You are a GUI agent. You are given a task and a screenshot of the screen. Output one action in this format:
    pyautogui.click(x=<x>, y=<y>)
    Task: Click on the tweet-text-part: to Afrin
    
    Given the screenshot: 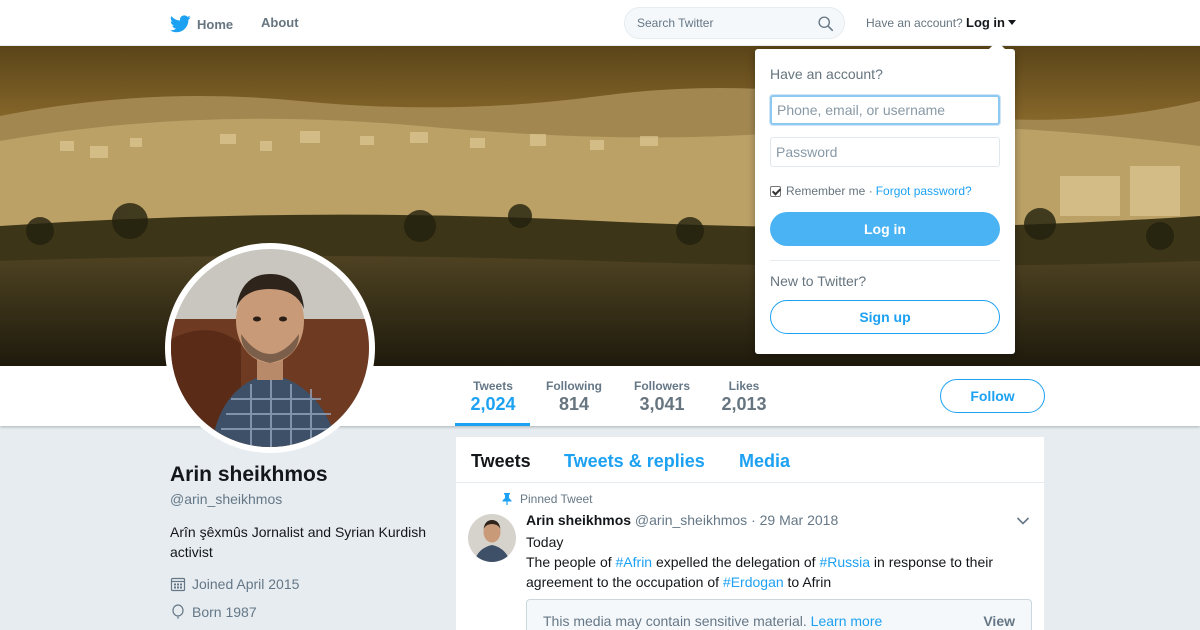 What is the action you would take?
    pyautogui.click(x=807, y=582)
    